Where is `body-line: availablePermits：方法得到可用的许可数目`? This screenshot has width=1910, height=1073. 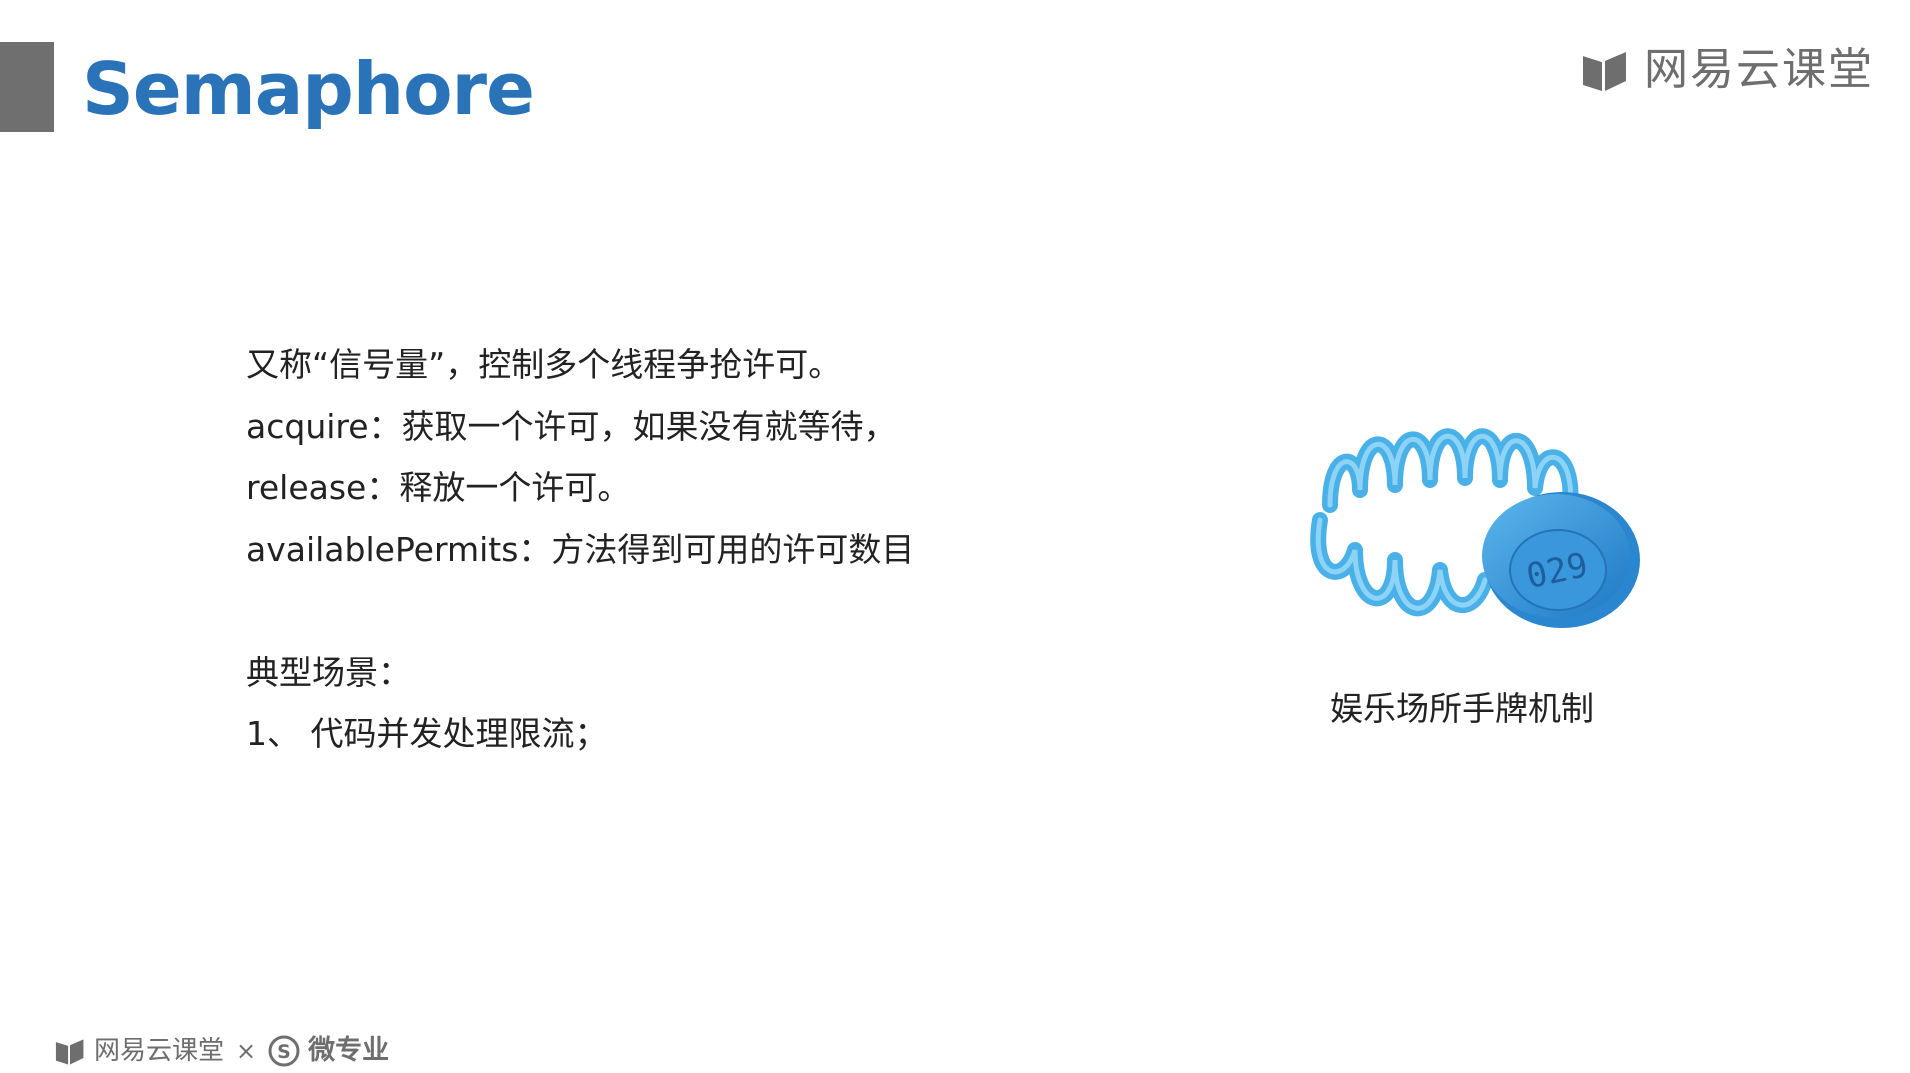 body-line: availablePermits：方法得到可用的许可数目 is located at coordinates (580, 549).